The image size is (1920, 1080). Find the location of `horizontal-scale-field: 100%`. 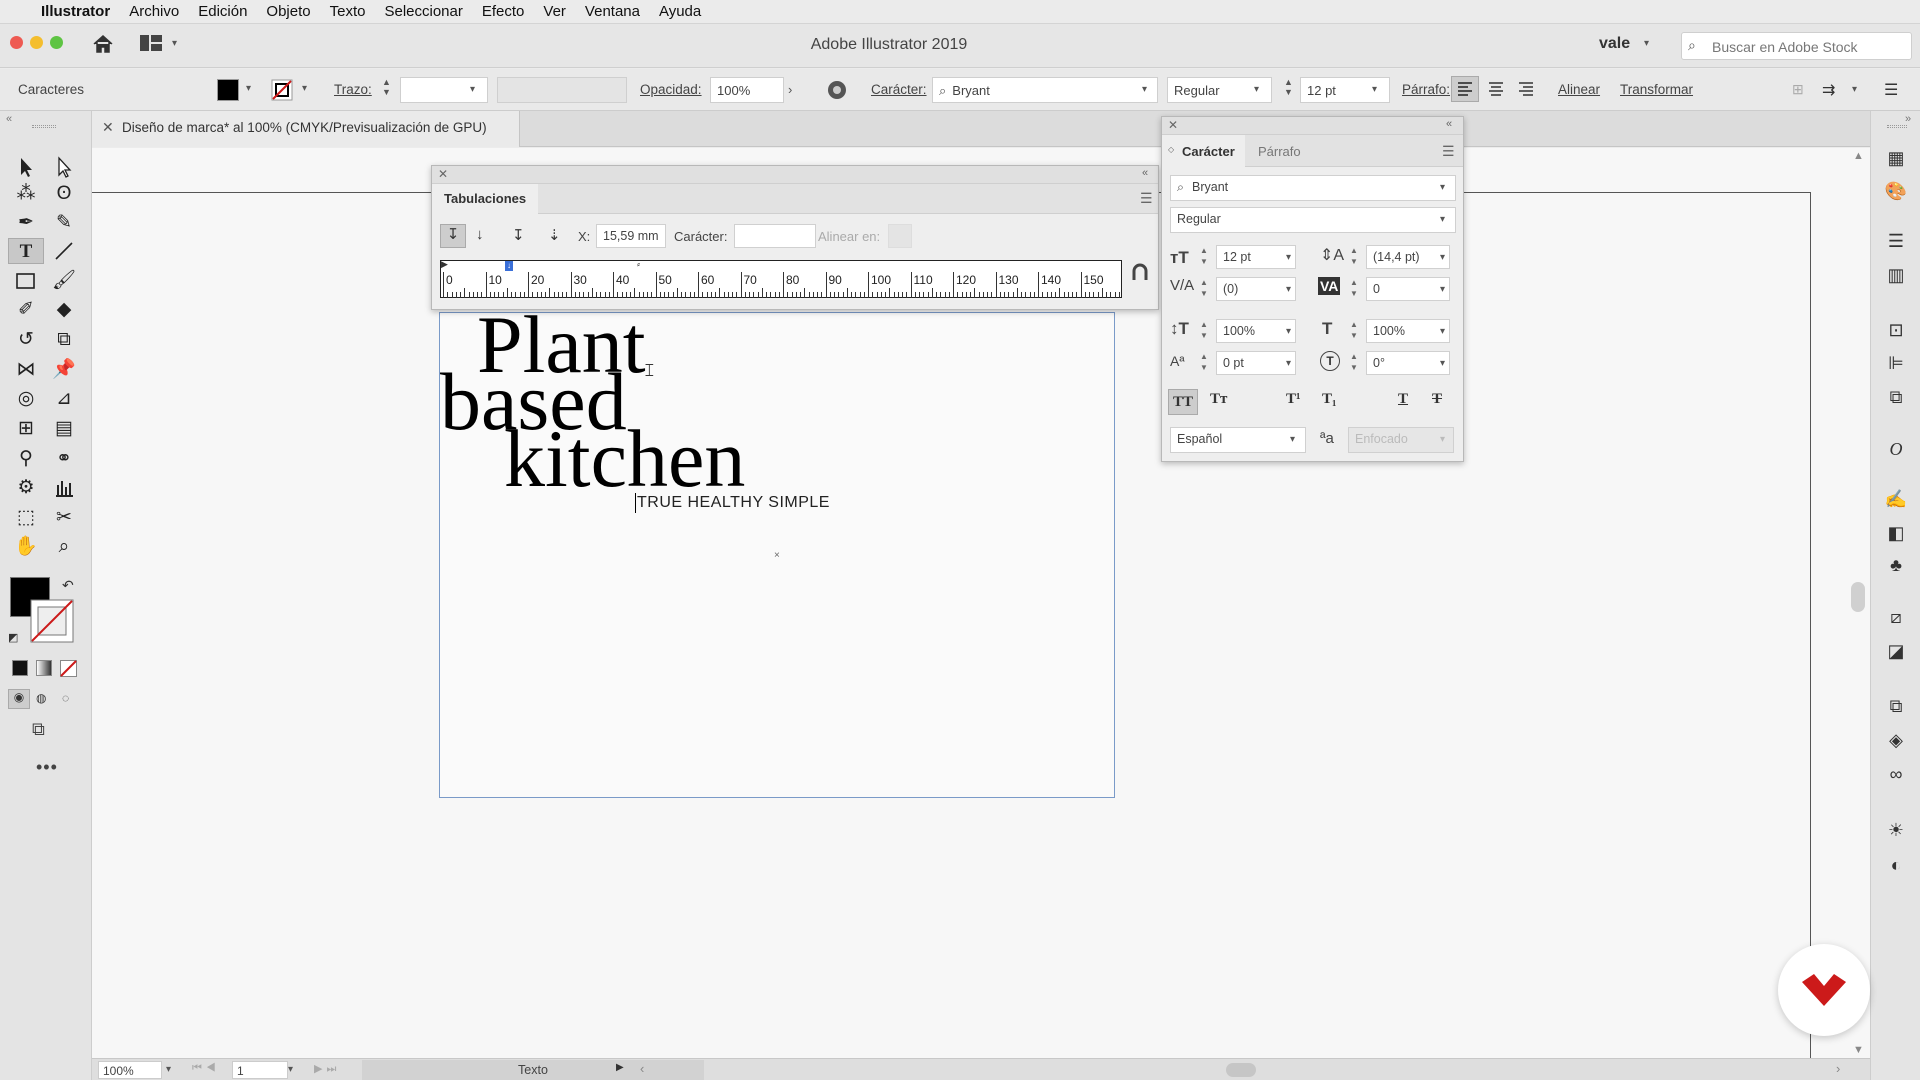

horizontal-scale-field: 100% is located at coordinates (1408, 331).